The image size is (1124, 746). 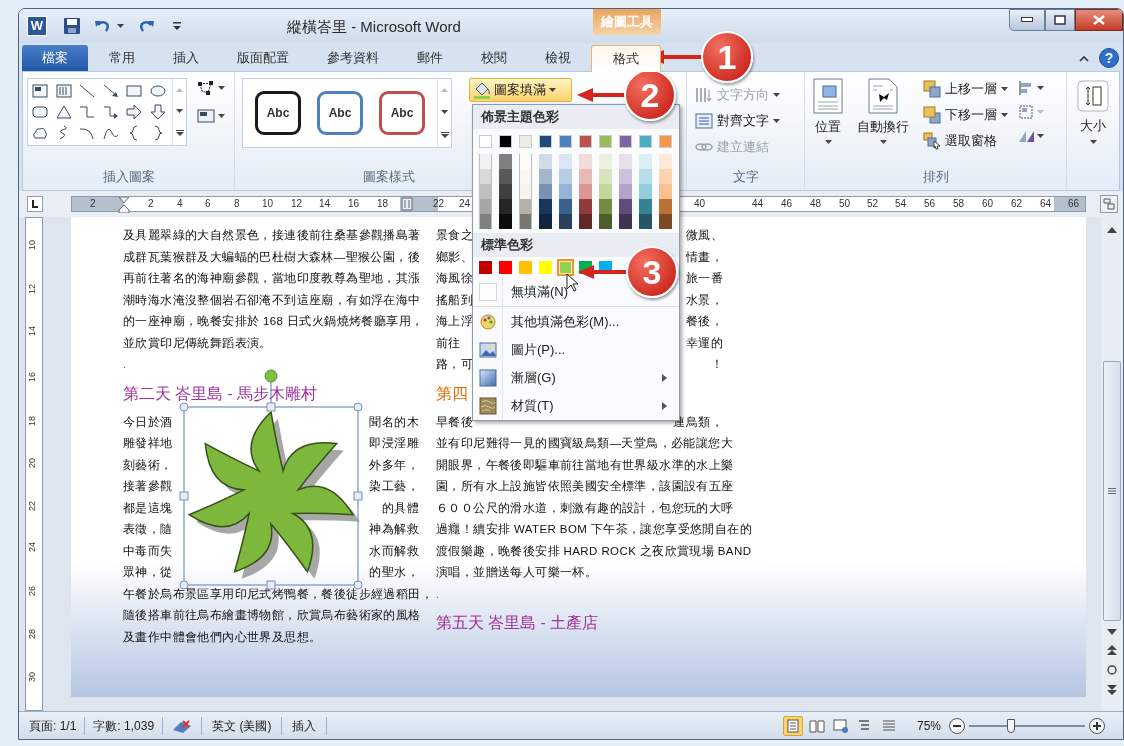 I want to click on ribbon-large-button: 自動換行, so click(x=883, y=111).